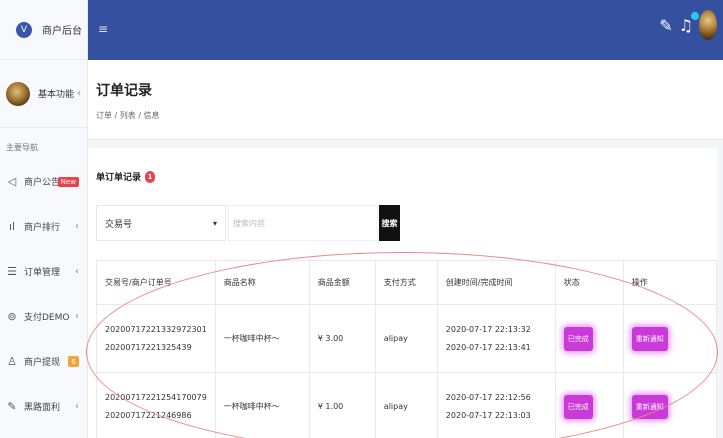 Image resolution: width=723 pixels, height=438 pixels. I want to click on order-number: 20200717221246986, so click(148, 415).